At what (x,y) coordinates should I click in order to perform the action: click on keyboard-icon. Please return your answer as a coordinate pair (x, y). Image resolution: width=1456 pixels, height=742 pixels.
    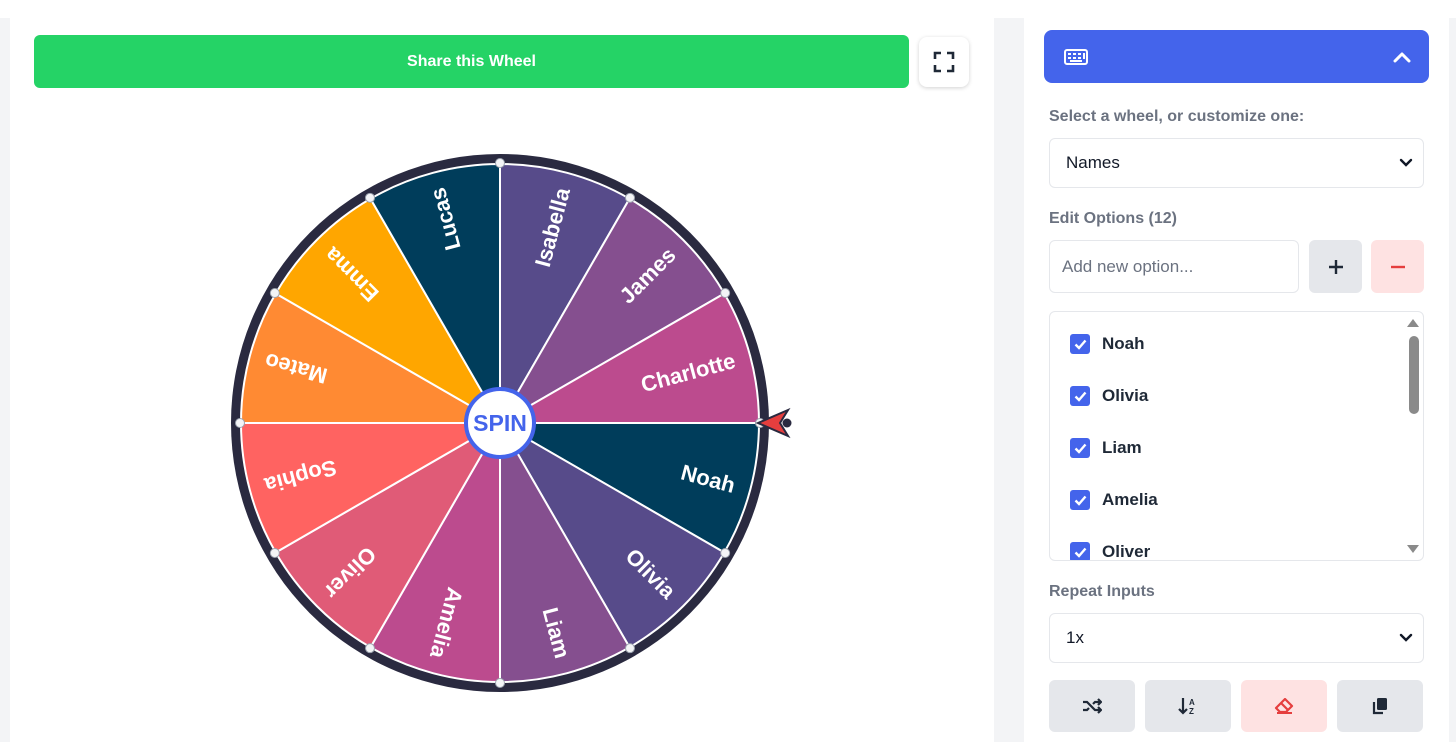
    Looking at the image, I should click on (1076, 56).